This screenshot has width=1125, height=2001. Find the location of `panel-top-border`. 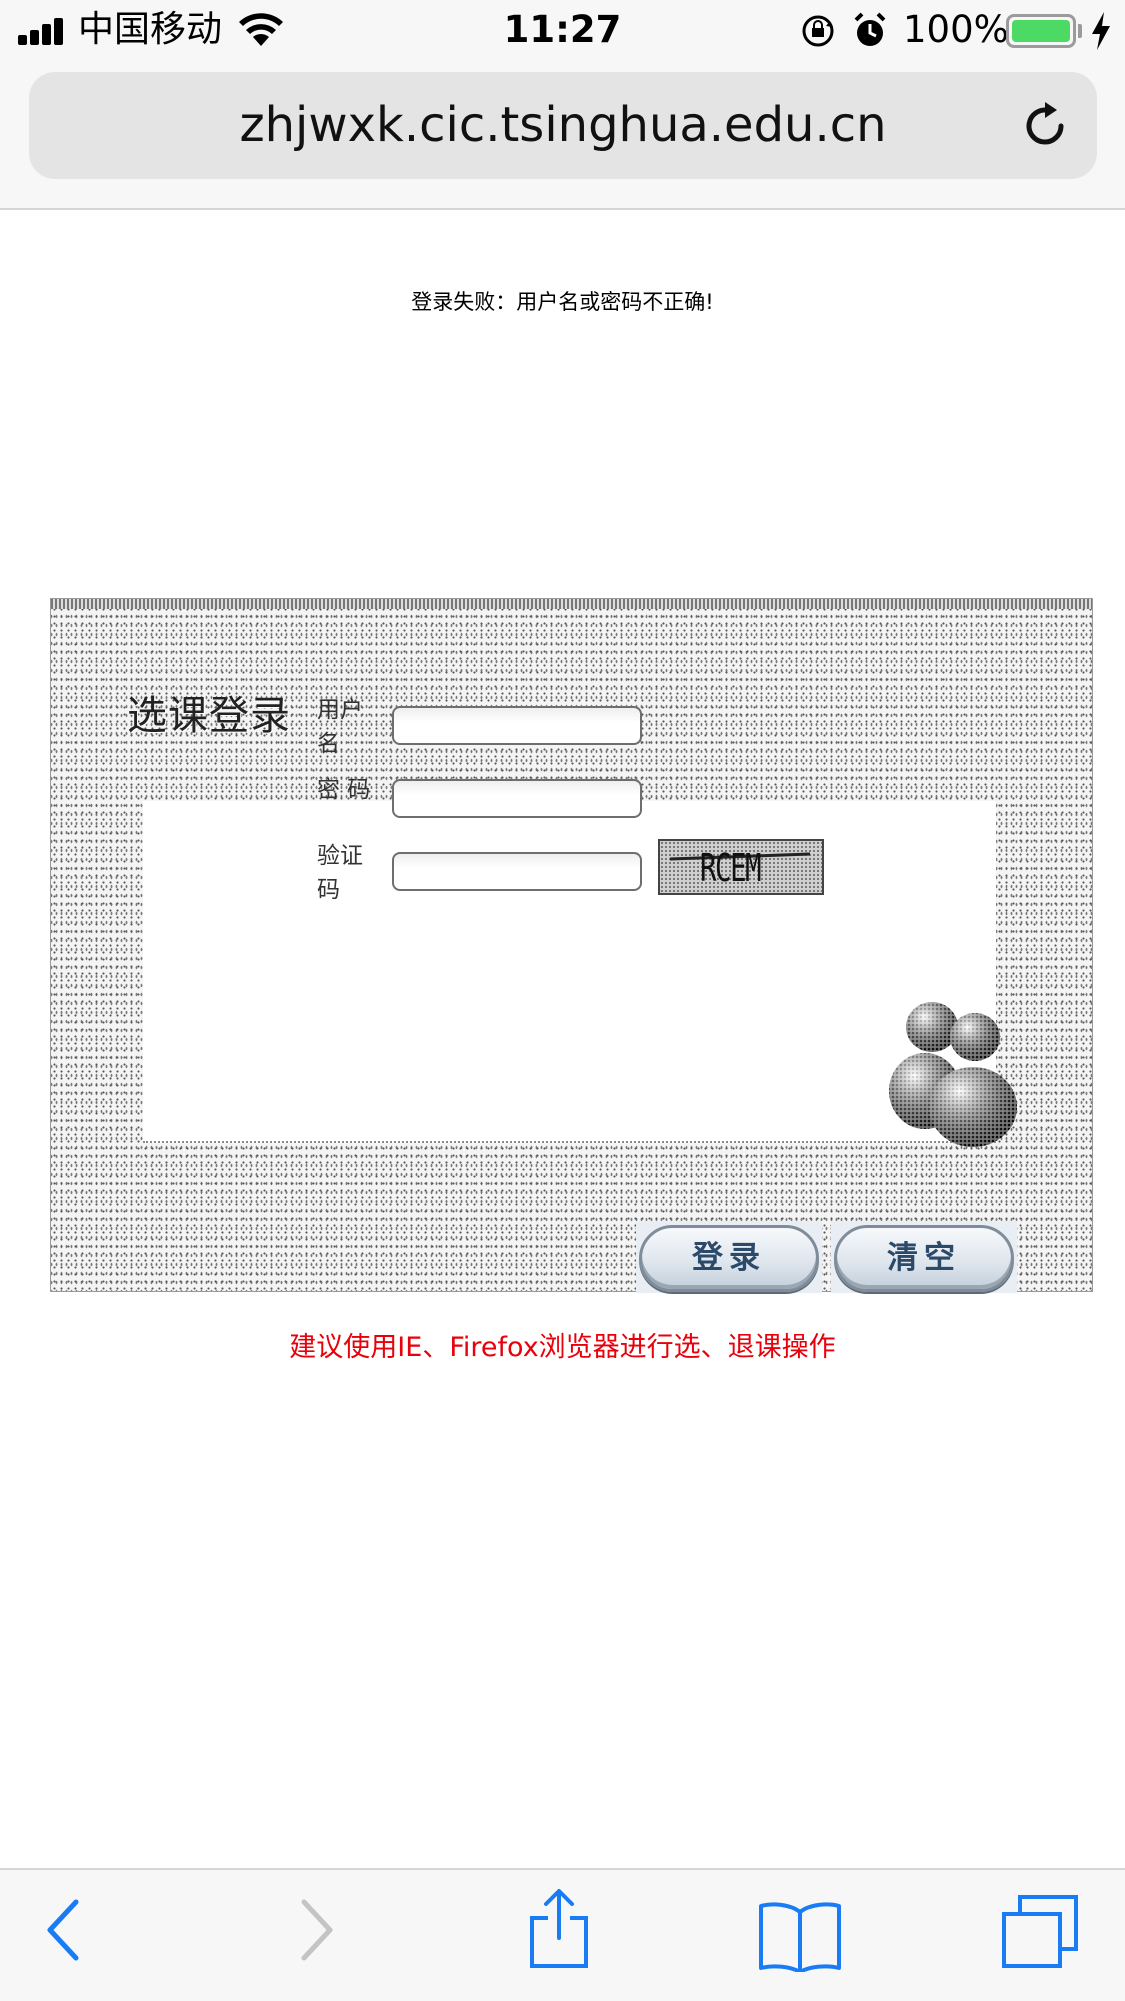

panel-top-border is located at coordinates (571, 604).